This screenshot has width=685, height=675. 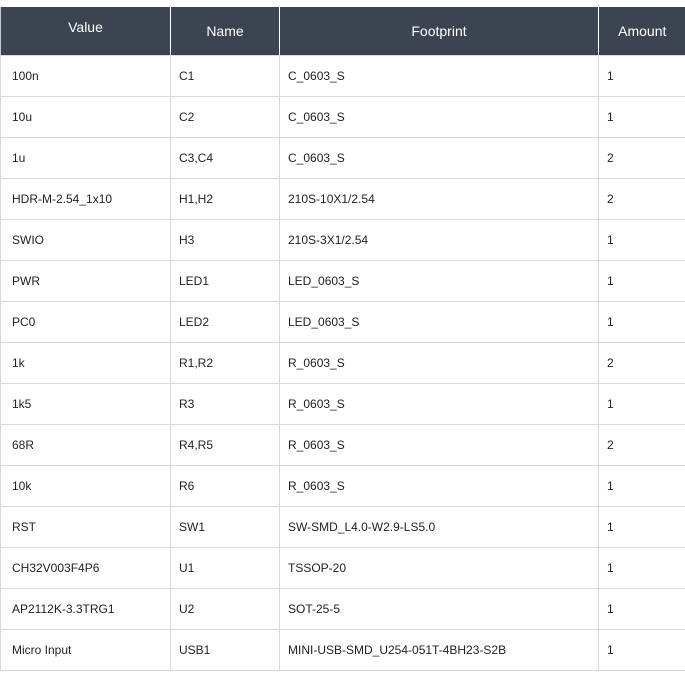 What do you see at coordinates (85, 117) in the screenshot?
I see `value-link: 10u` at bounding box center [85, 117].